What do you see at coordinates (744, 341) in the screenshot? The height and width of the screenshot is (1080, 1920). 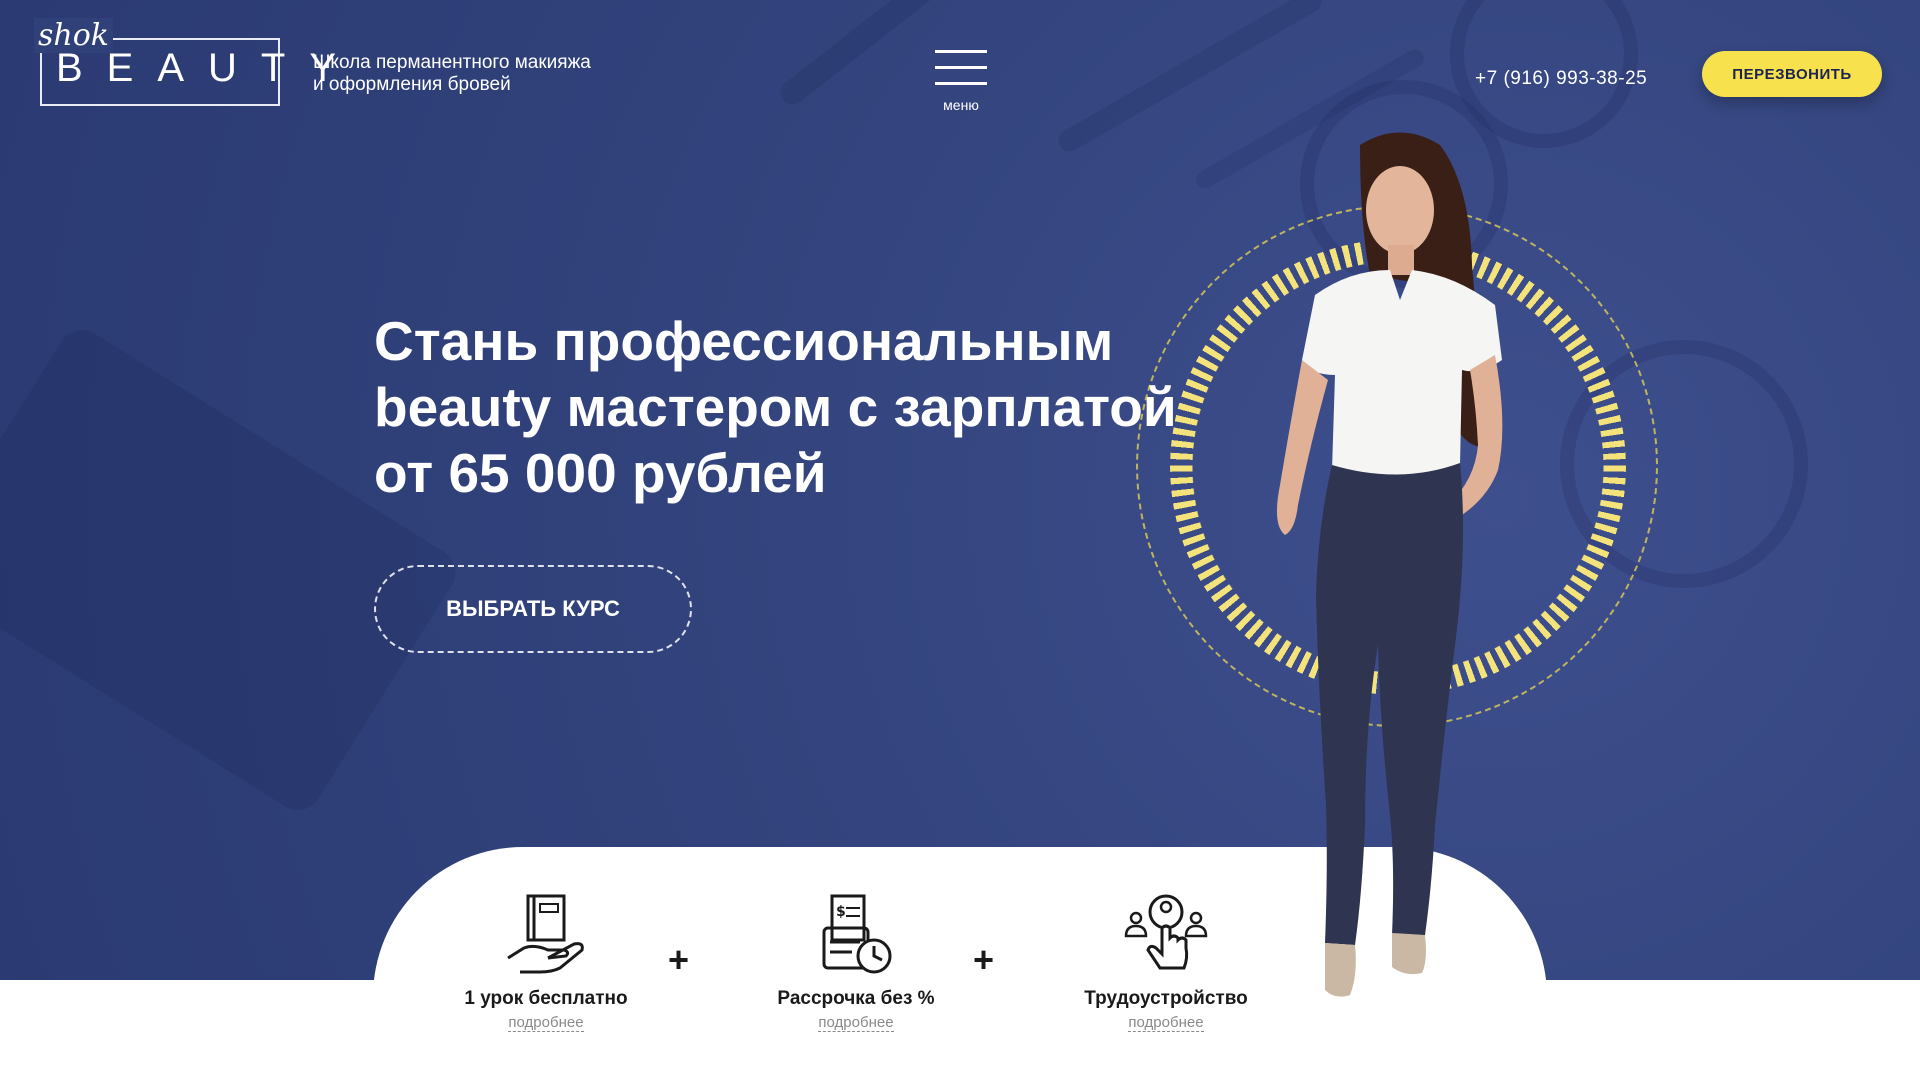 I see `headline-line-1: Стань профессиональным` at bounding box center [744, 341].